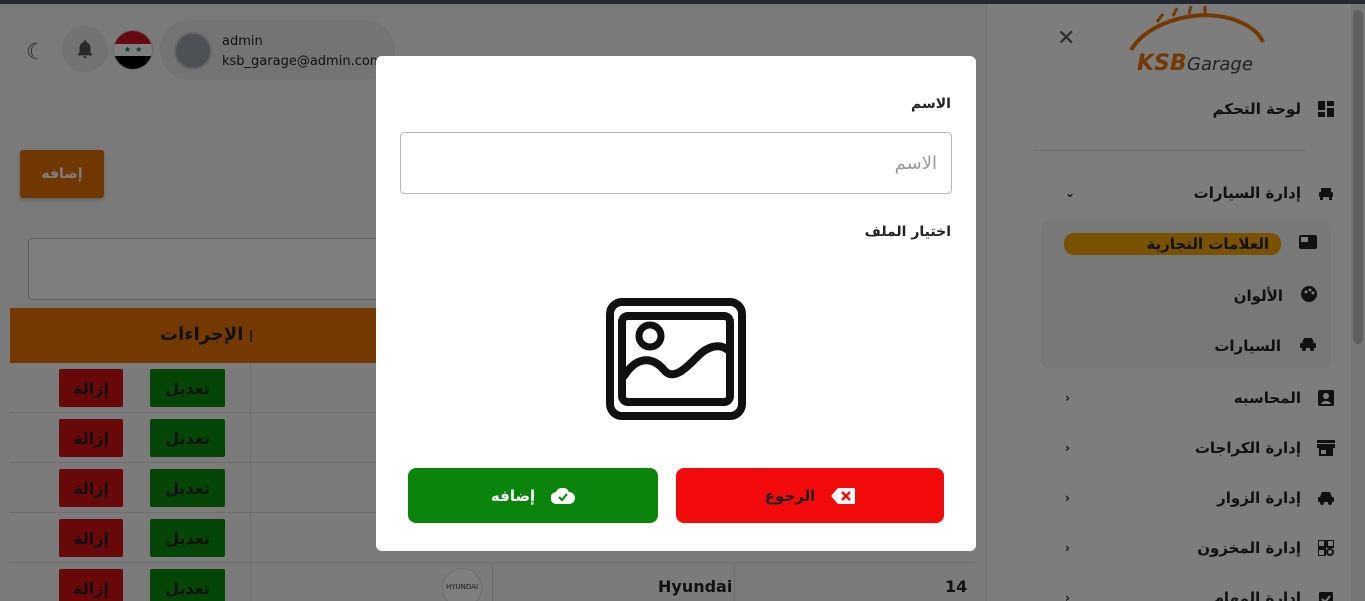  What do you see at coordinates (931, 104) in the screenshot?
I see `name-field-label: الاسم` at bounding box center [931, 104].